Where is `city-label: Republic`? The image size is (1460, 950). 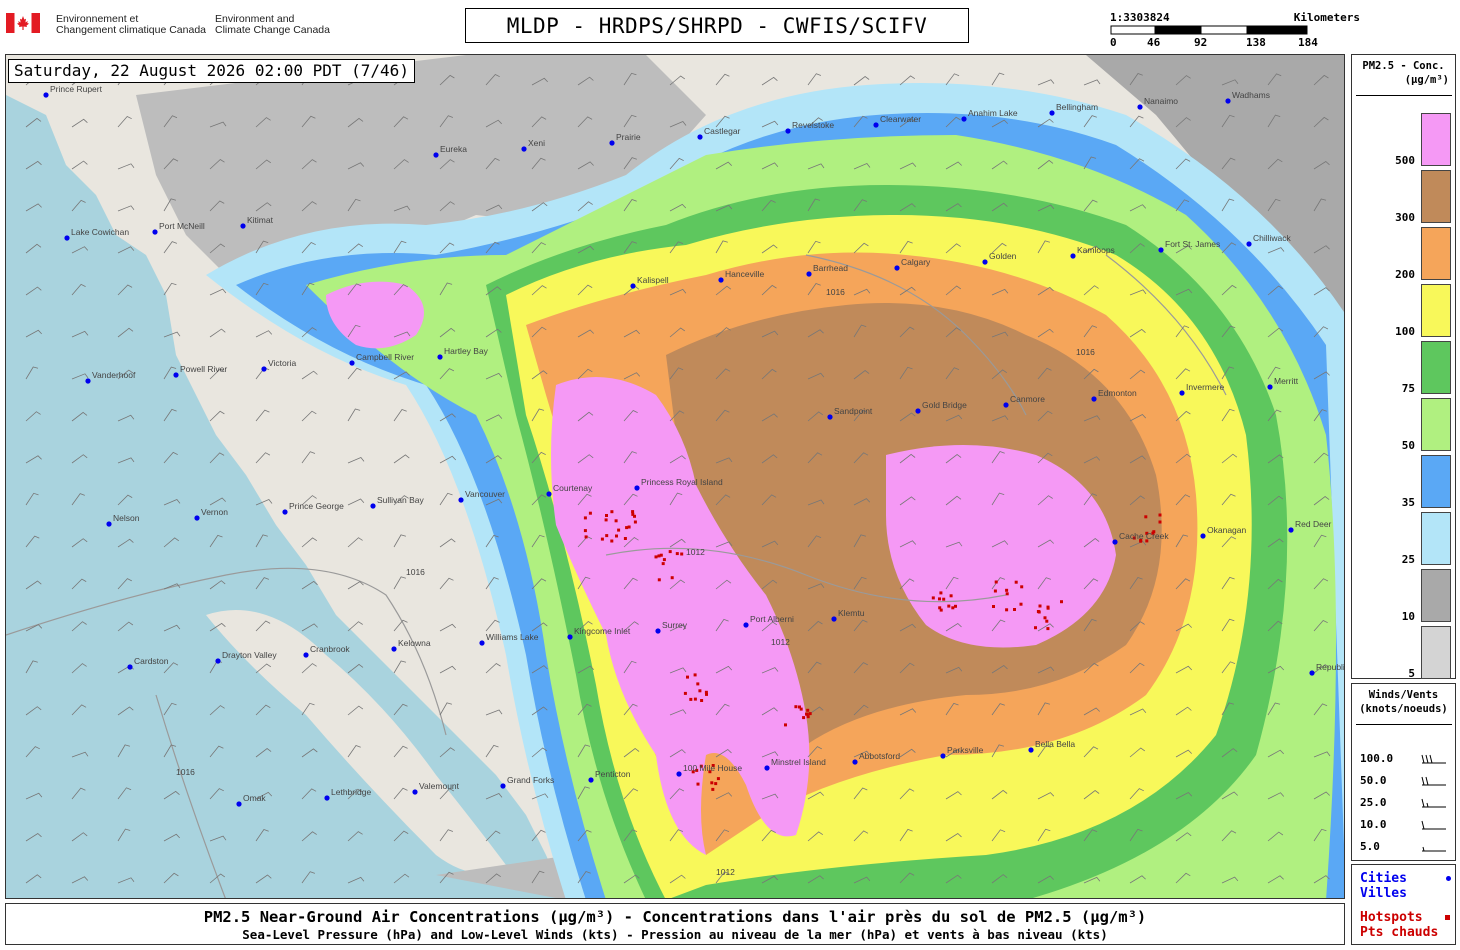 city-label: Republic is located at coordinates (1330, 667).